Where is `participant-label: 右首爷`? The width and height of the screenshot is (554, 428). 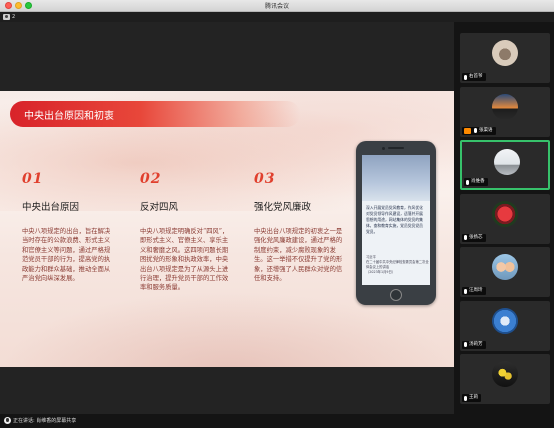 participant-label: 右首爷 is located at coordinates (474, 77).